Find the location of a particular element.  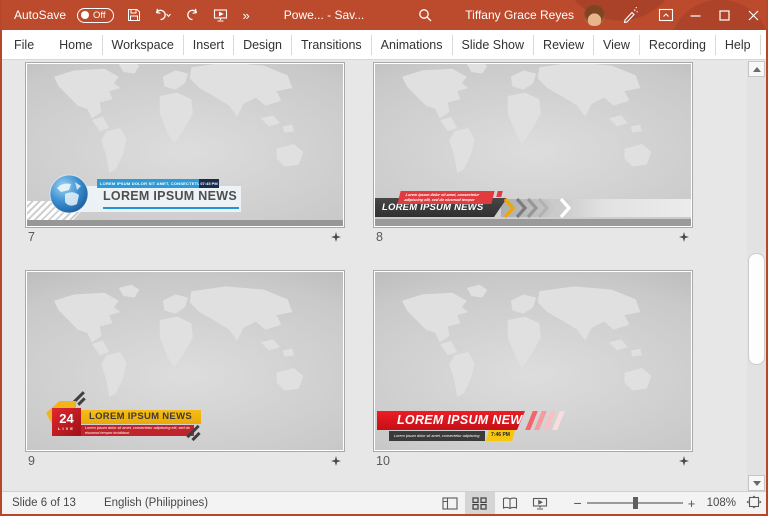

view-switcher is located at coordinates (495, 503).